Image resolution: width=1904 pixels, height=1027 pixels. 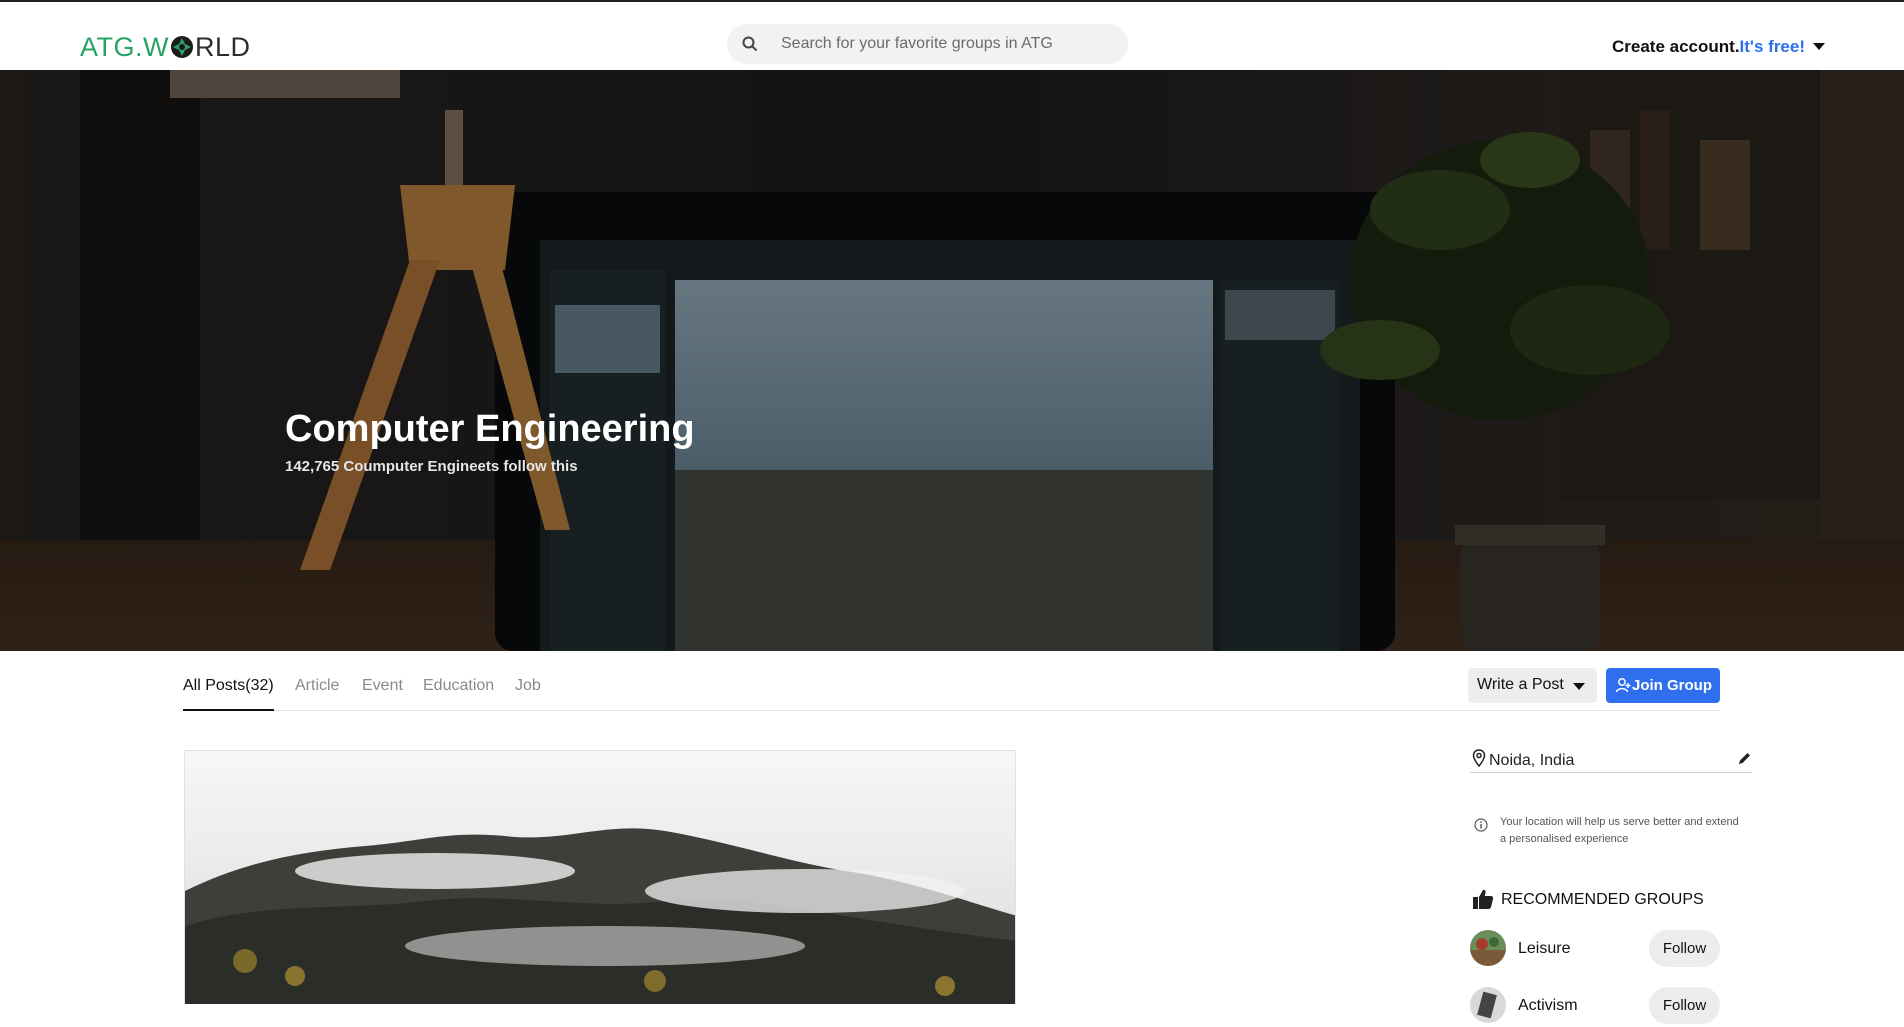 I want to click on recommended-group-item: Activism Follow, so click(x=1611, y=1007).